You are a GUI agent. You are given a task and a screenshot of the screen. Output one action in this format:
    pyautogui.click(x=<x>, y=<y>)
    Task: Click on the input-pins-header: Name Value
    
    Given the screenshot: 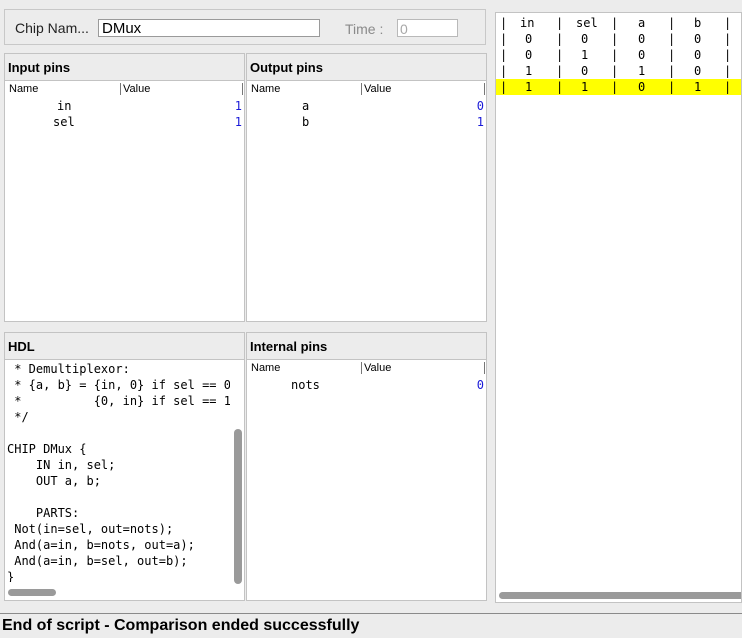 What is the action you would take?
    pyautogui.click(x=124, y=89)
    